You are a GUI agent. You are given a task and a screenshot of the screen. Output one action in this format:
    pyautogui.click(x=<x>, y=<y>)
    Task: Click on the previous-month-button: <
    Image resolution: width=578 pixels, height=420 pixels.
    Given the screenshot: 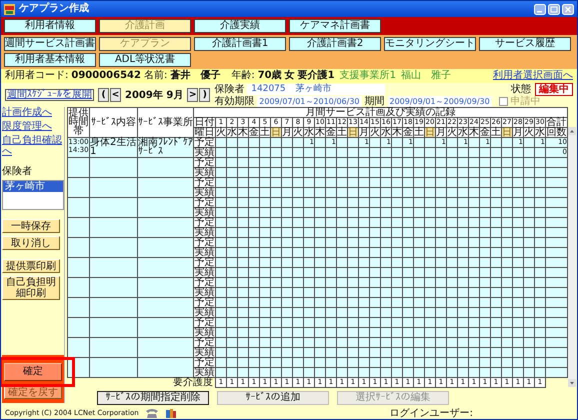 What is the action you would take?
    pyautogui.click(x=115, y=95)
    